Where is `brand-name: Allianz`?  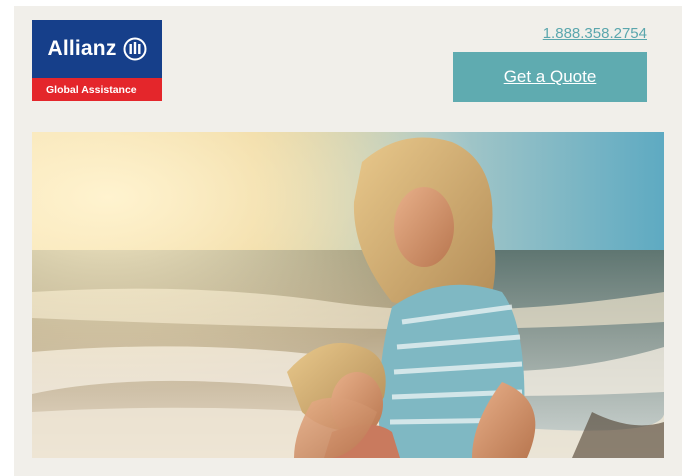 brand-name: Allianz is located at coordinates (82, 48).